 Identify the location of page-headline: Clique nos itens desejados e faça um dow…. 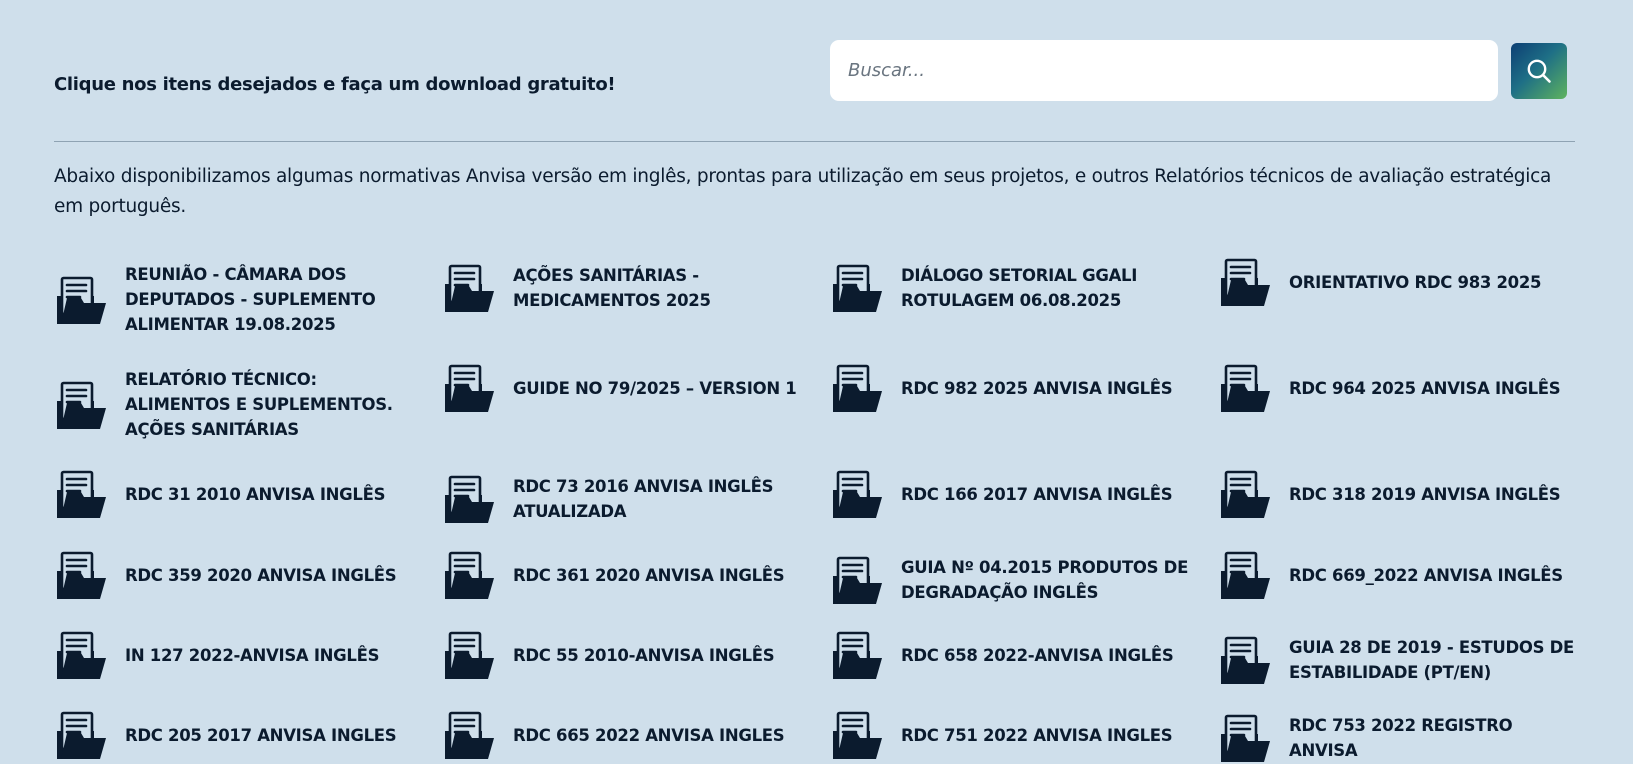
(335, 84).